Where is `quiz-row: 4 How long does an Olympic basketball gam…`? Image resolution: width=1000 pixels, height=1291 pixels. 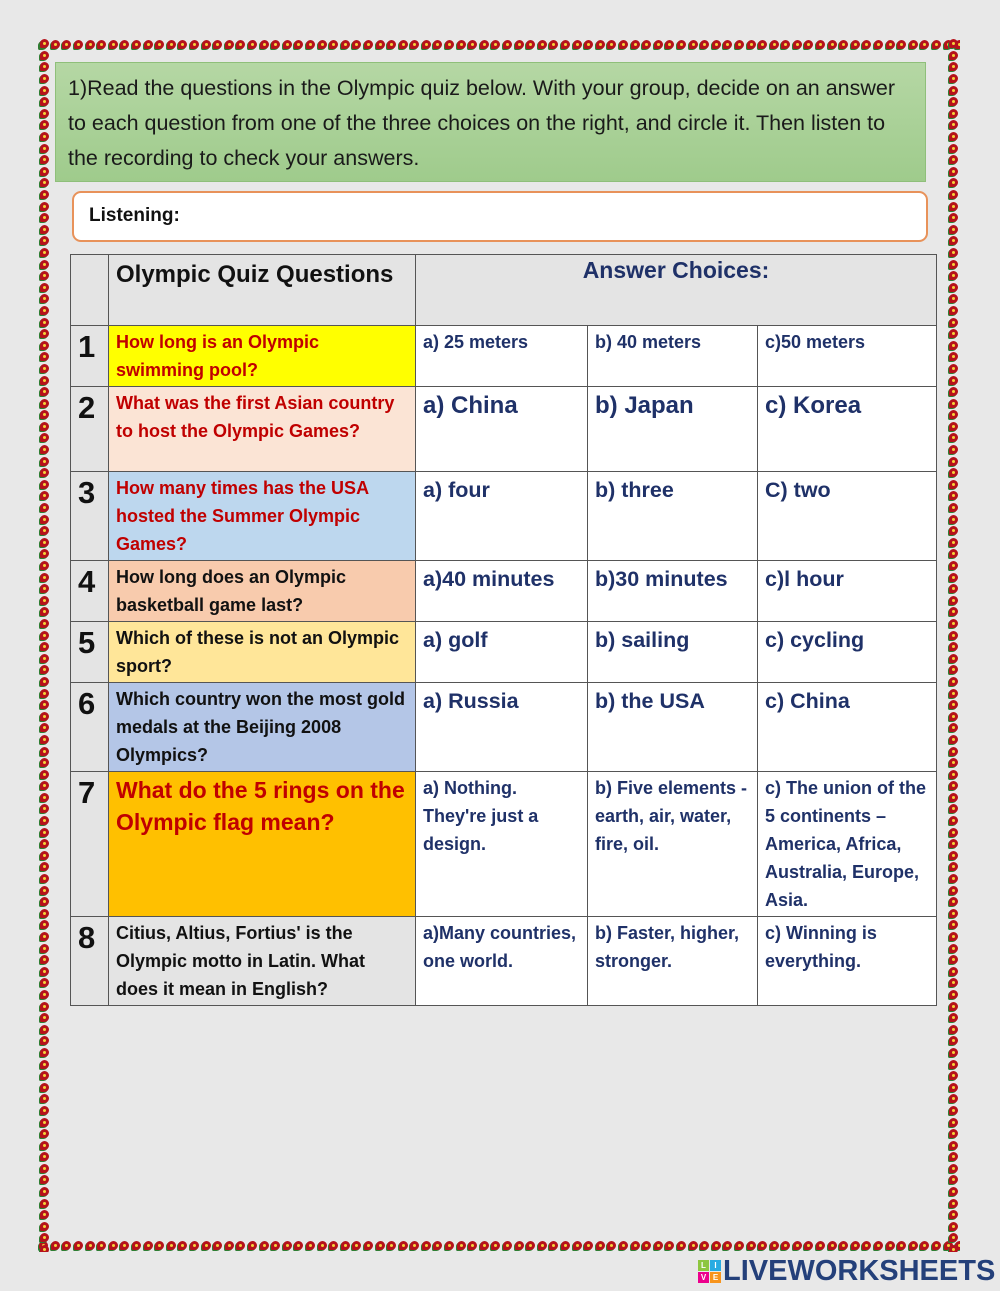
quiz-row: 4 How long does an Olympic basketball gam… is located at coordinates (503, 591).